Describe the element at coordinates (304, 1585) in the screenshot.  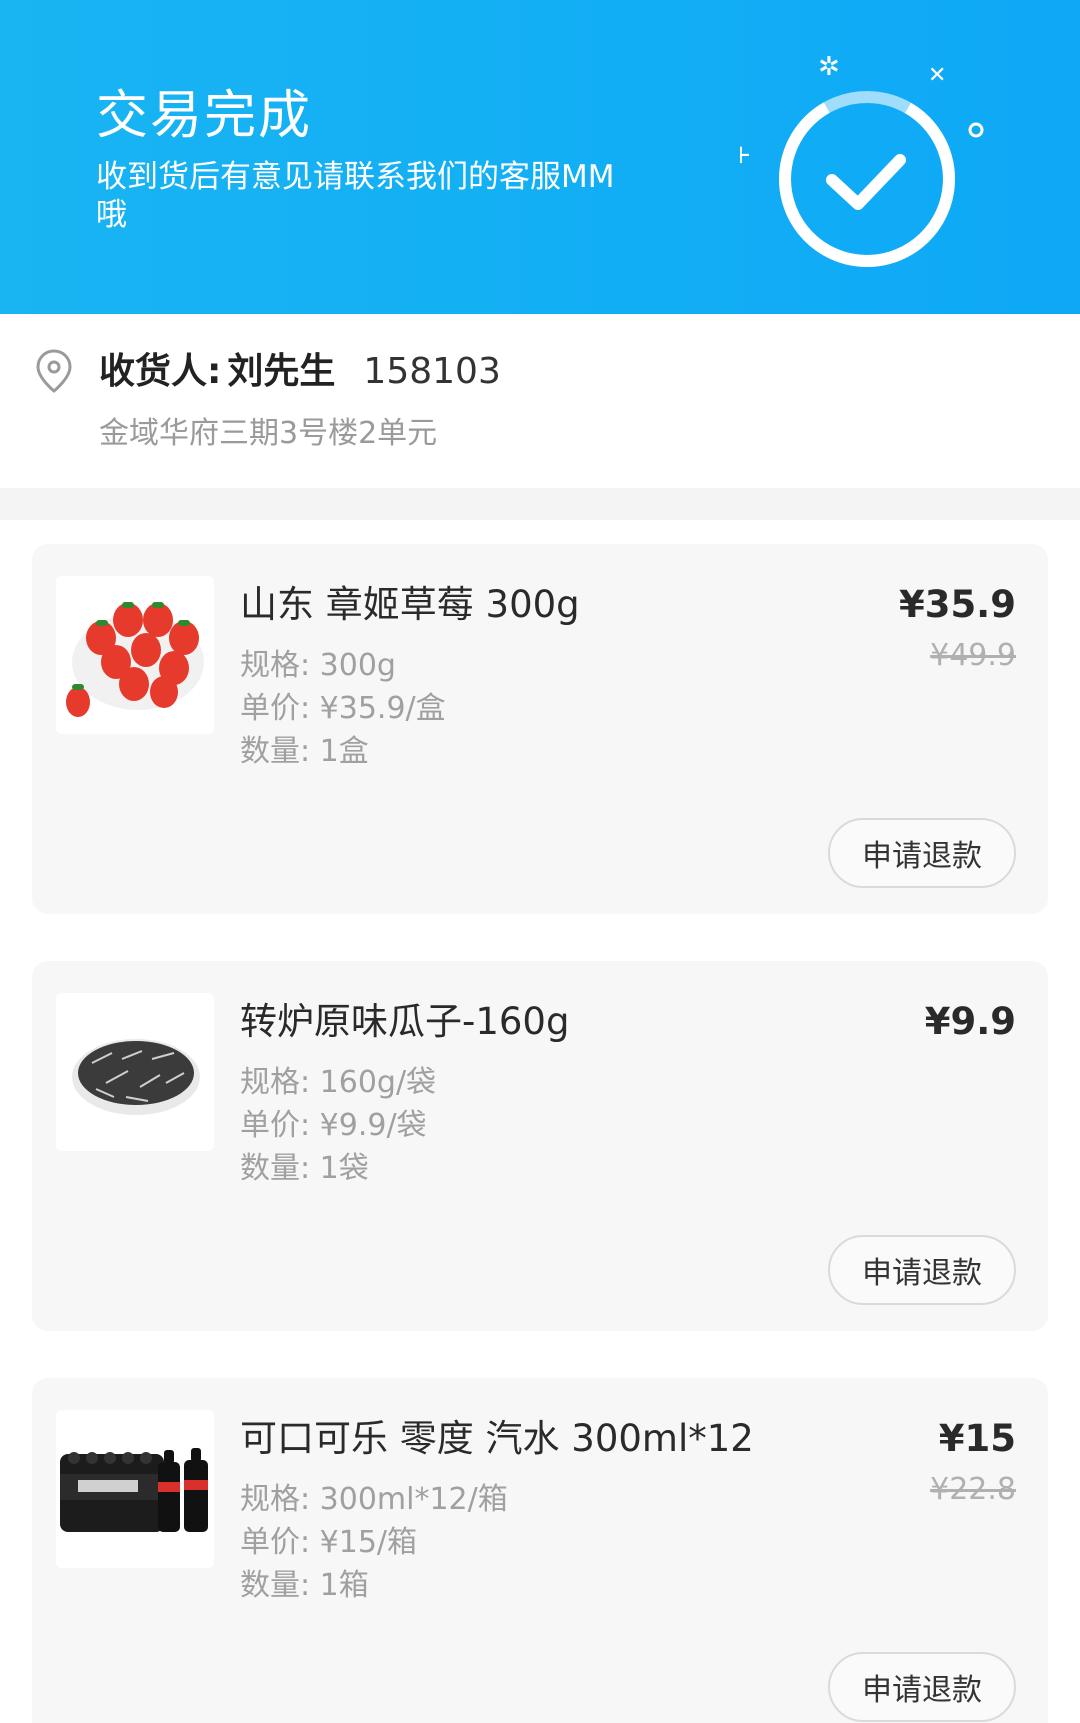
I see `product-quantity: 数量: 1箱` at that location.